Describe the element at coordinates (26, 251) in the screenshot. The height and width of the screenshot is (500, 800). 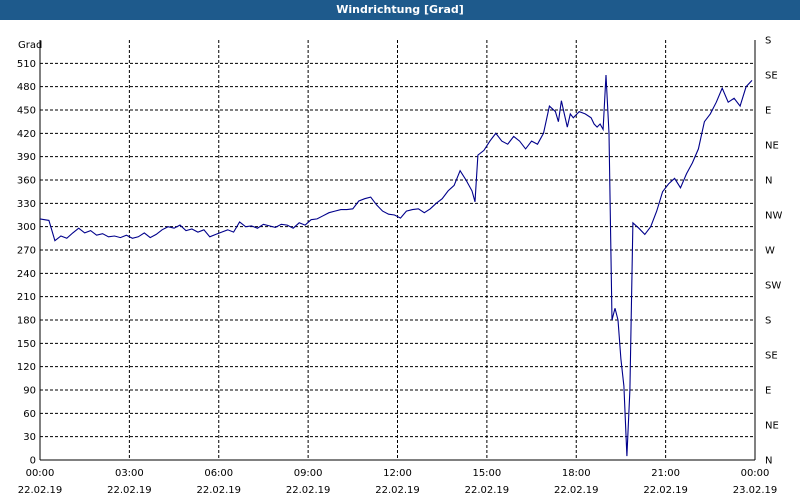
I see `y-tick-label: 270` at that location.